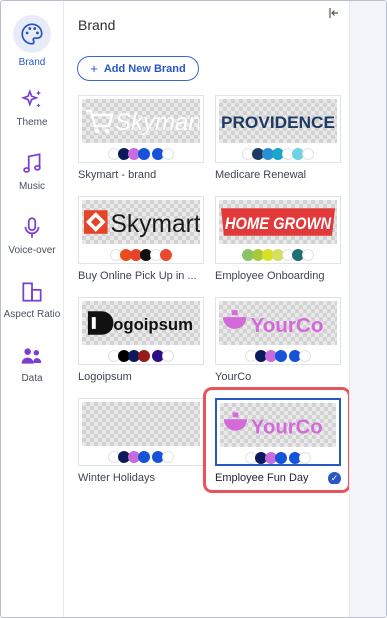  I want to click on brand-card-name: Skymart - brand, so click(117, 175).